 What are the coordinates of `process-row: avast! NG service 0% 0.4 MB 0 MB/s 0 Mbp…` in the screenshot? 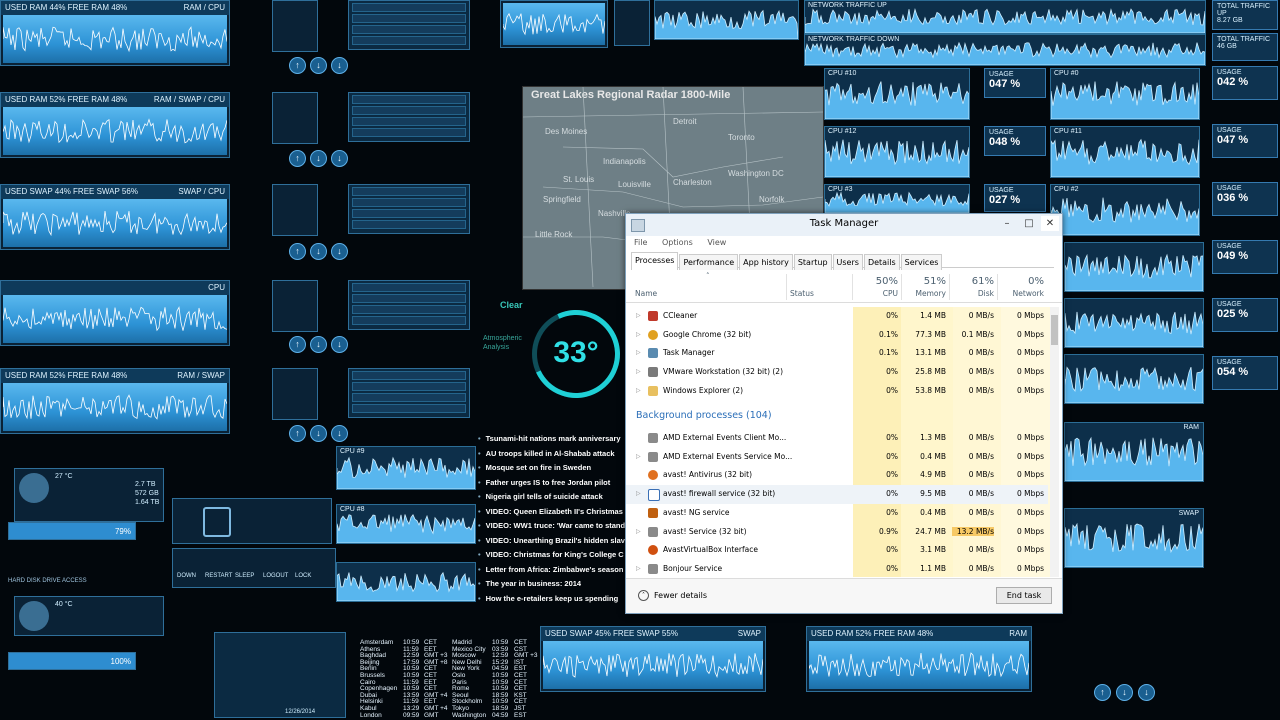 It's located at (837, 513).